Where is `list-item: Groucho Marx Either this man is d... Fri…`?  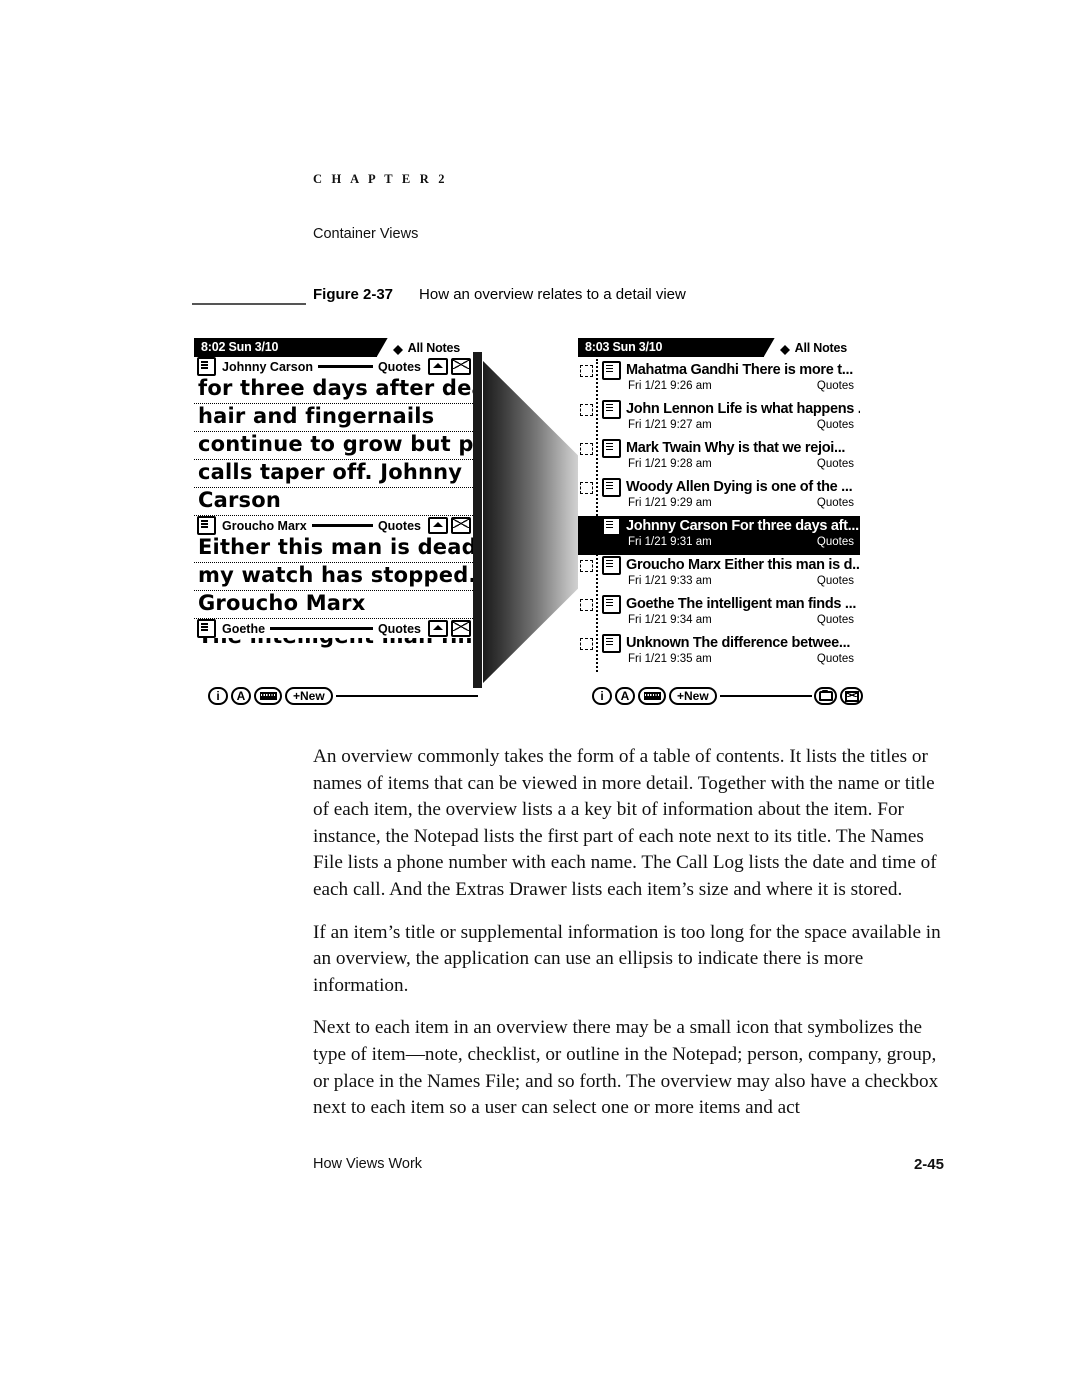 list-item: Groucho Marx Either this man is d... Fri… is located at coordinates (719, 574).